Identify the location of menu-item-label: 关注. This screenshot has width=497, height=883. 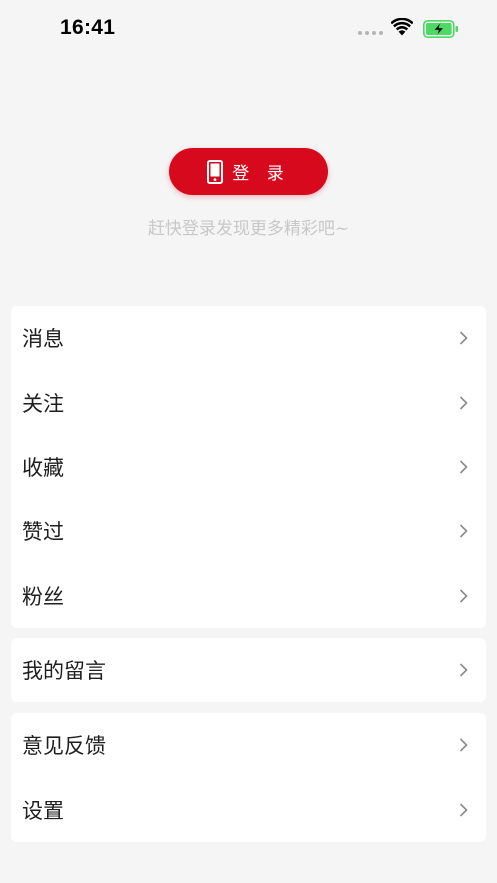
(43, 403).